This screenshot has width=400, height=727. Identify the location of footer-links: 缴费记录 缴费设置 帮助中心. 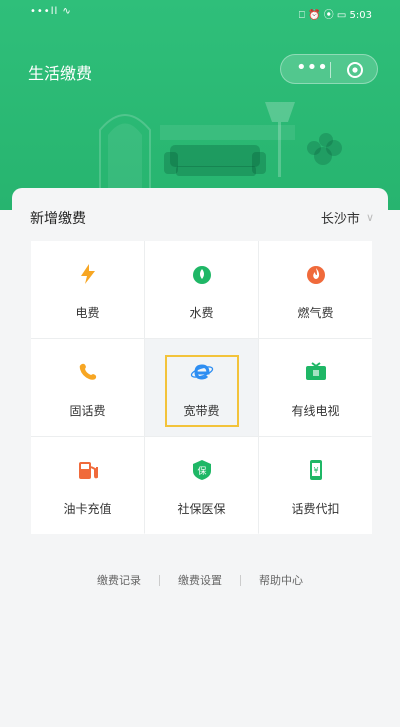
(200, 580).